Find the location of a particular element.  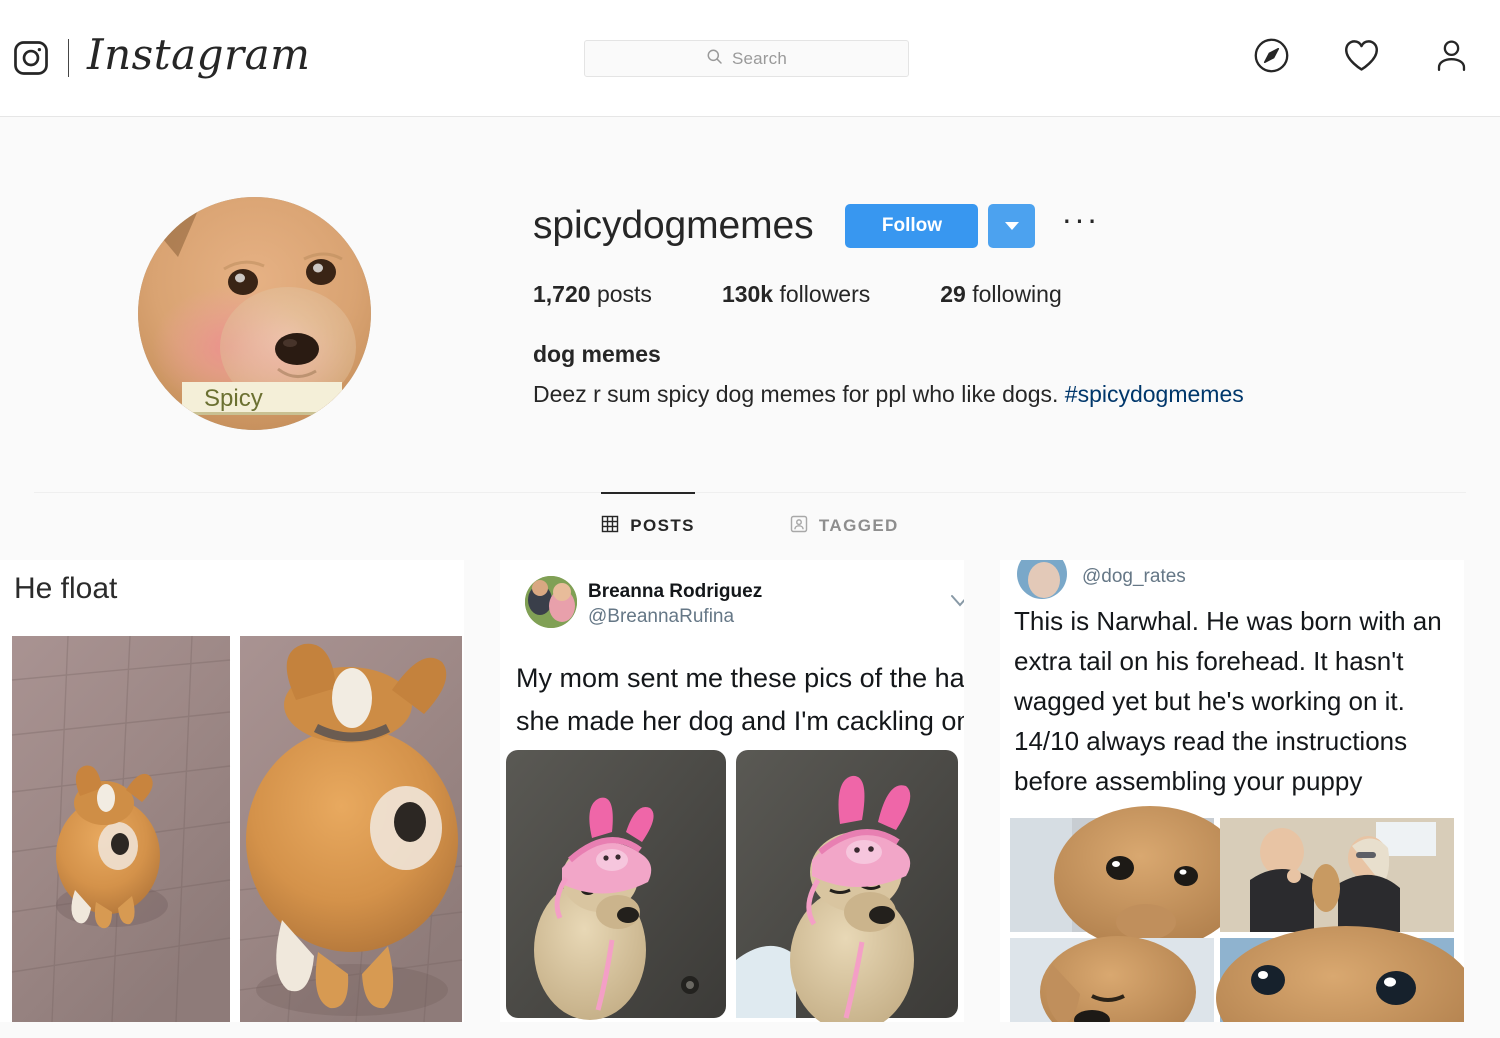

more-options-button: ··· is located at coordinates (1080, 223).